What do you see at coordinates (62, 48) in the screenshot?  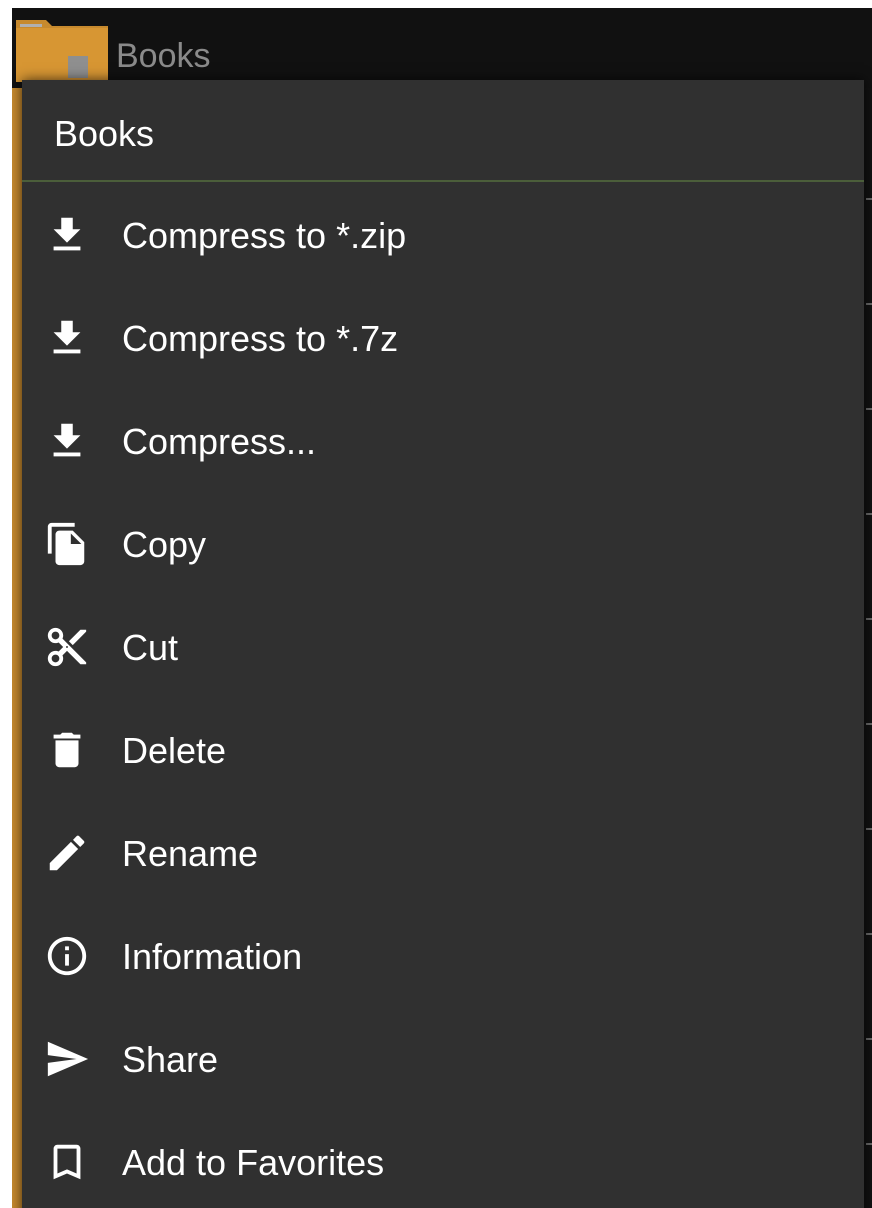 I see `folder-icon` at bounding box center [62, 48].